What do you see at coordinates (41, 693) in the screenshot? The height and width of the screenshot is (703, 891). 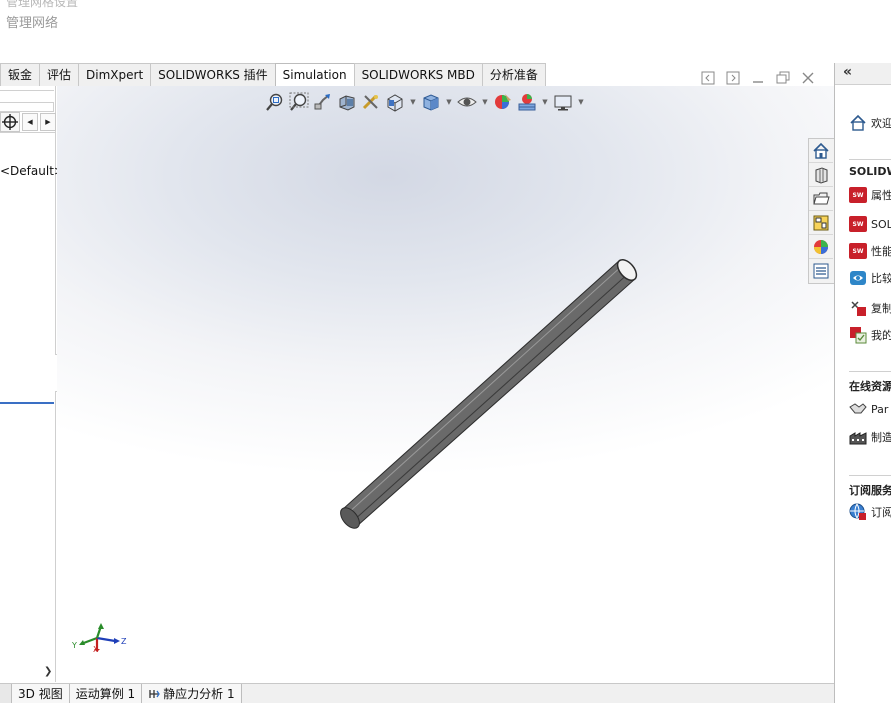 I see `tab-3d-view: 3D 视图` at bounding box center [41, 693].